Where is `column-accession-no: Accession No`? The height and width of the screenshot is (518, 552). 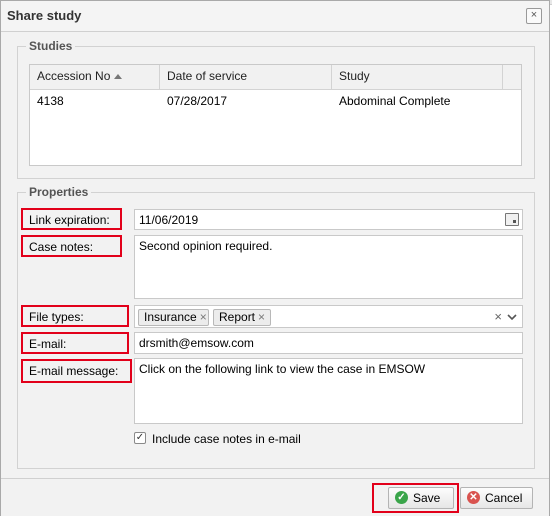
column-accession-no: Accession No is located at coordinates (95, 77).